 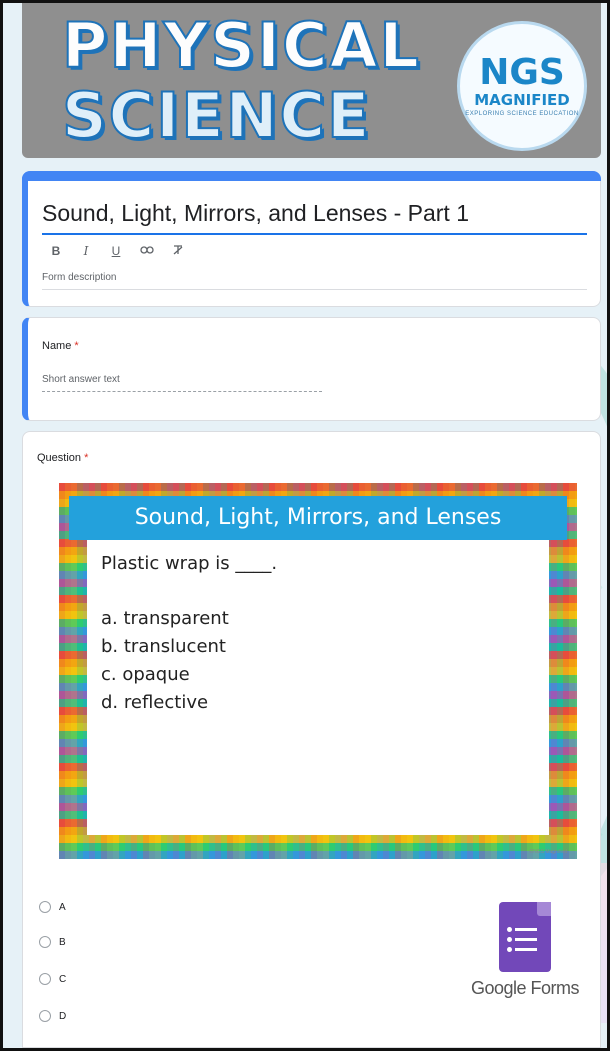 What do you see at coordinates (165, 618) in the screenshot?
I see `slide-choice: a. transparent` at bounding box center [165, 618].